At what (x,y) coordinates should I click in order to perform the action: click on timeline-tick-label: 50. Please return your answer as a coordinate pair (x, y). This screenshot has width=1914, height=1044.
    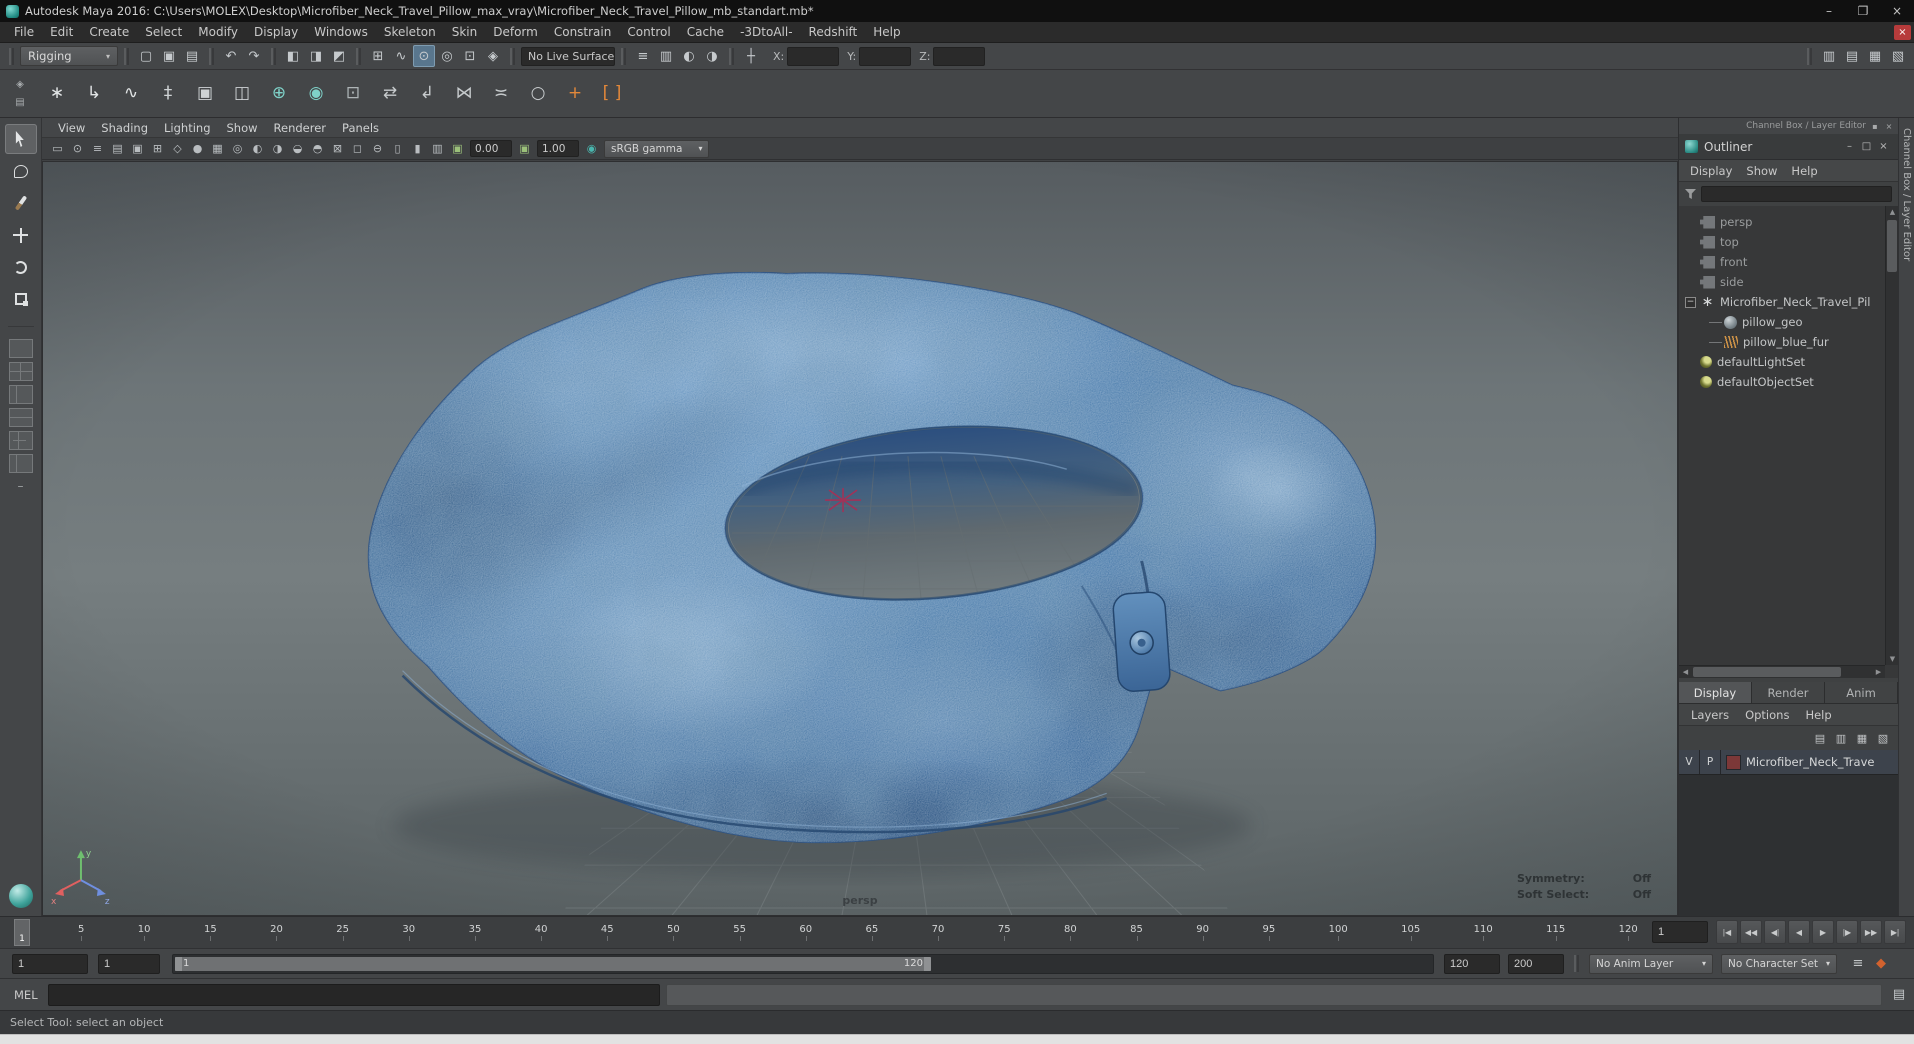
    Looking at the image, I should click on (673, 932).